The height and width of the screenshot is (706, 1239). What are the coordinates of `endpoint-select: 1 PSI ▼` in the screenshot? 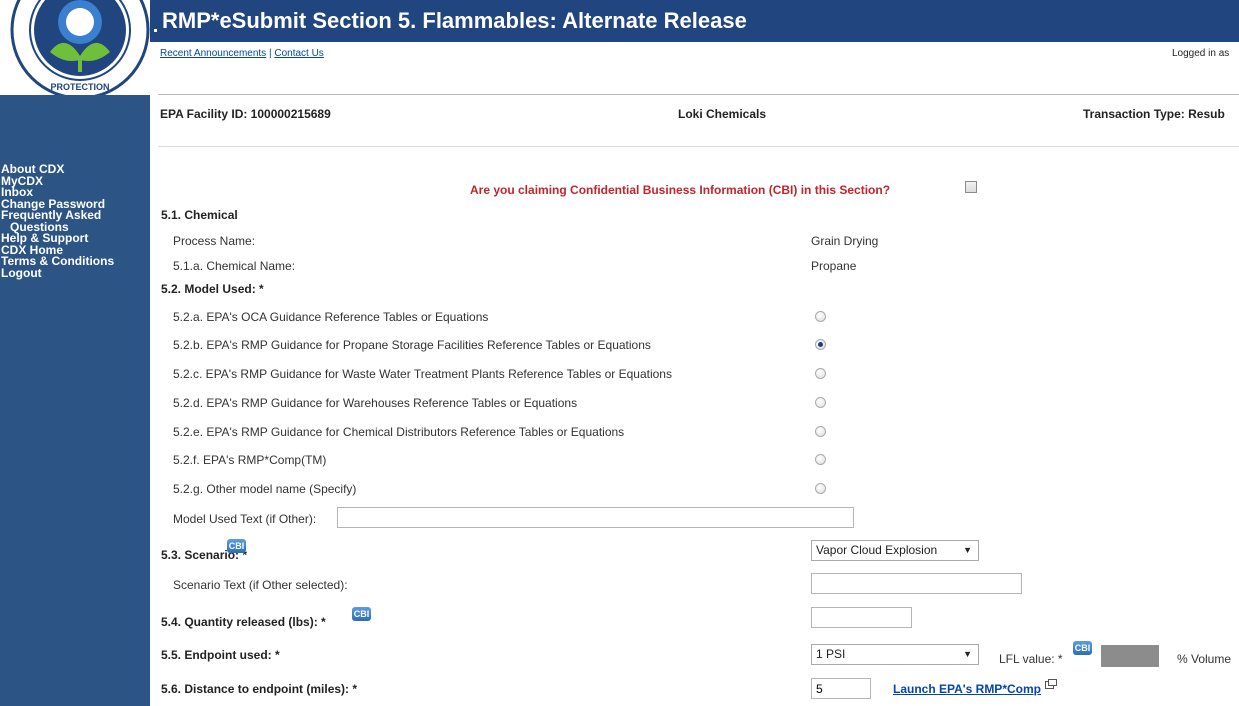 It's located at (895, 654).